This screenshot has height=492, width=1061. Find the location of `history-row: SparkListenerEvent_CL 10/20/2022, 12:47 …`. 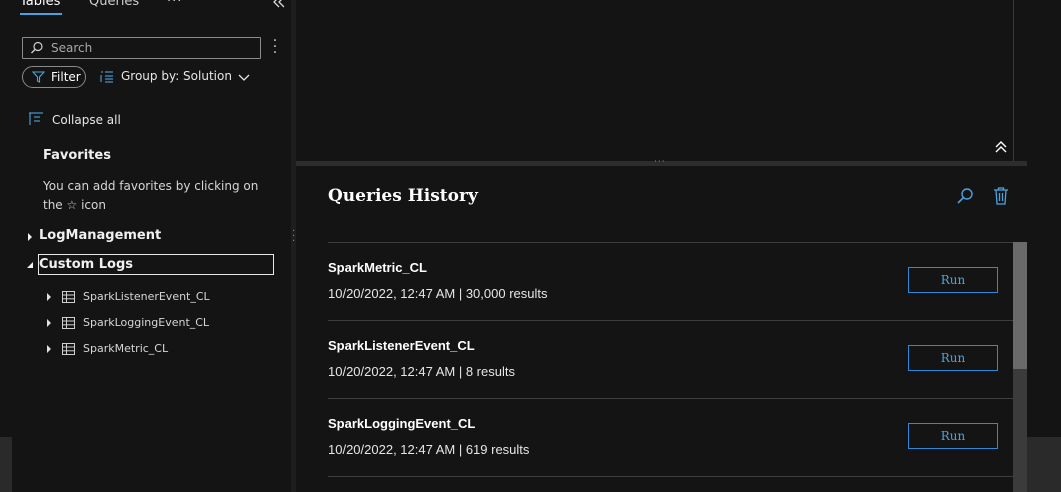

history-row: SparkListenerEvent_CL 10/20/2022, 12:47 … is located at coordinates (670, 359).